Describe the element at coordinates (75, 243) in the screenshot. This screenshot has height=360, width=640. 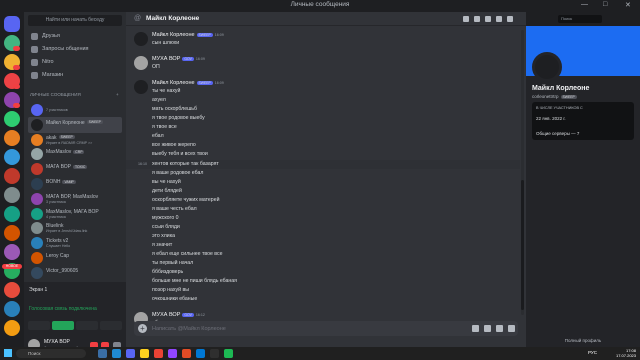
I see `dm-item: Tickets v2 Слушает Hello` at that location.